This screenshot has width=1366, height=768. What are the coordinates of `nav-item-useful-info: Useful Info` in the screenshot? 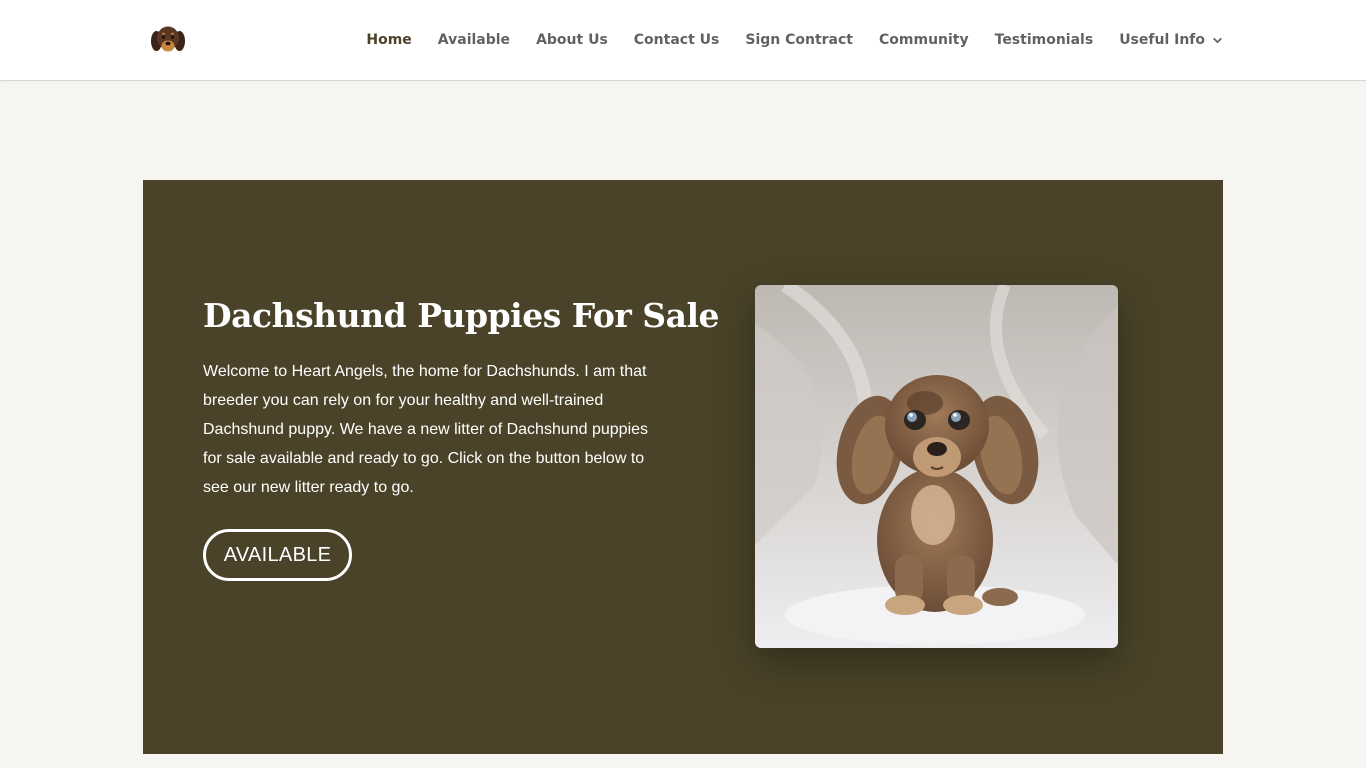 It's located at (1171, 40).